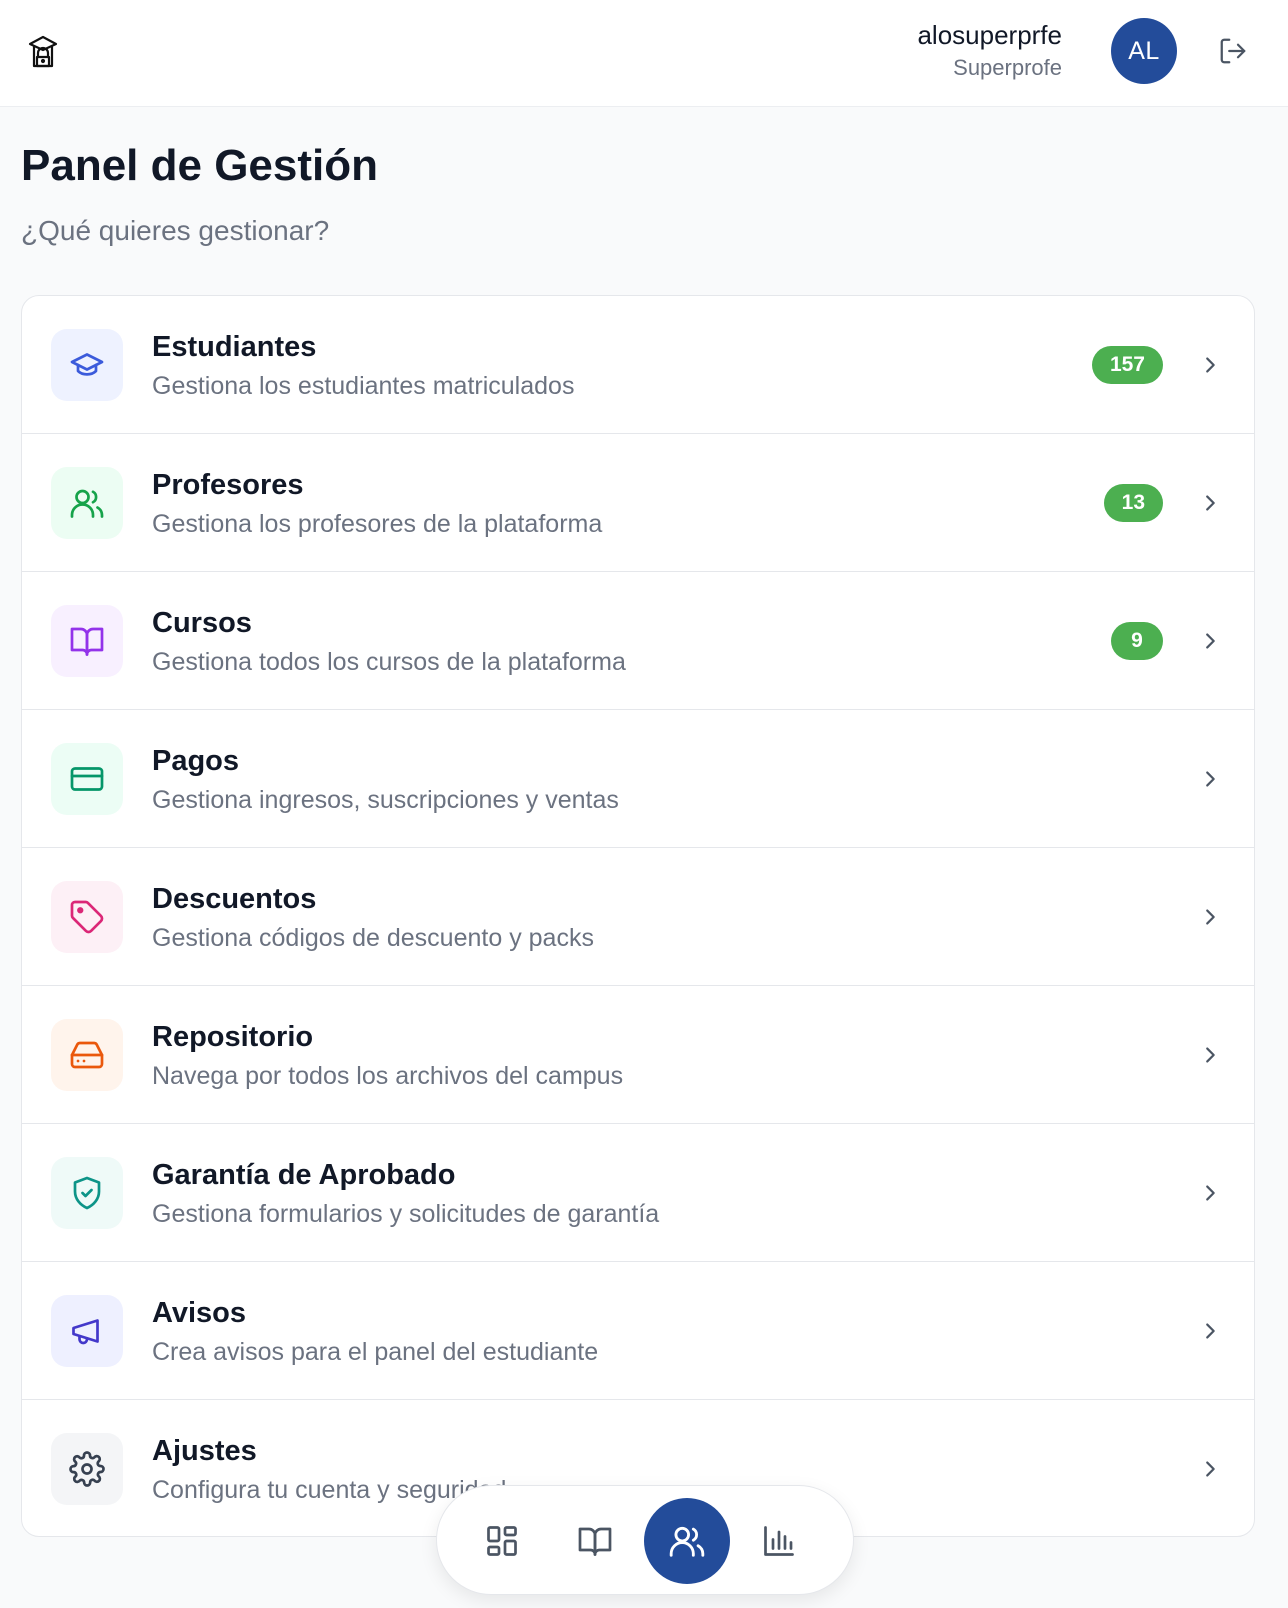  What do you see at coordinates (233, 1037) in the screenshot?
I see `section-title: Repositorio` at bounding box center [233, 1037].